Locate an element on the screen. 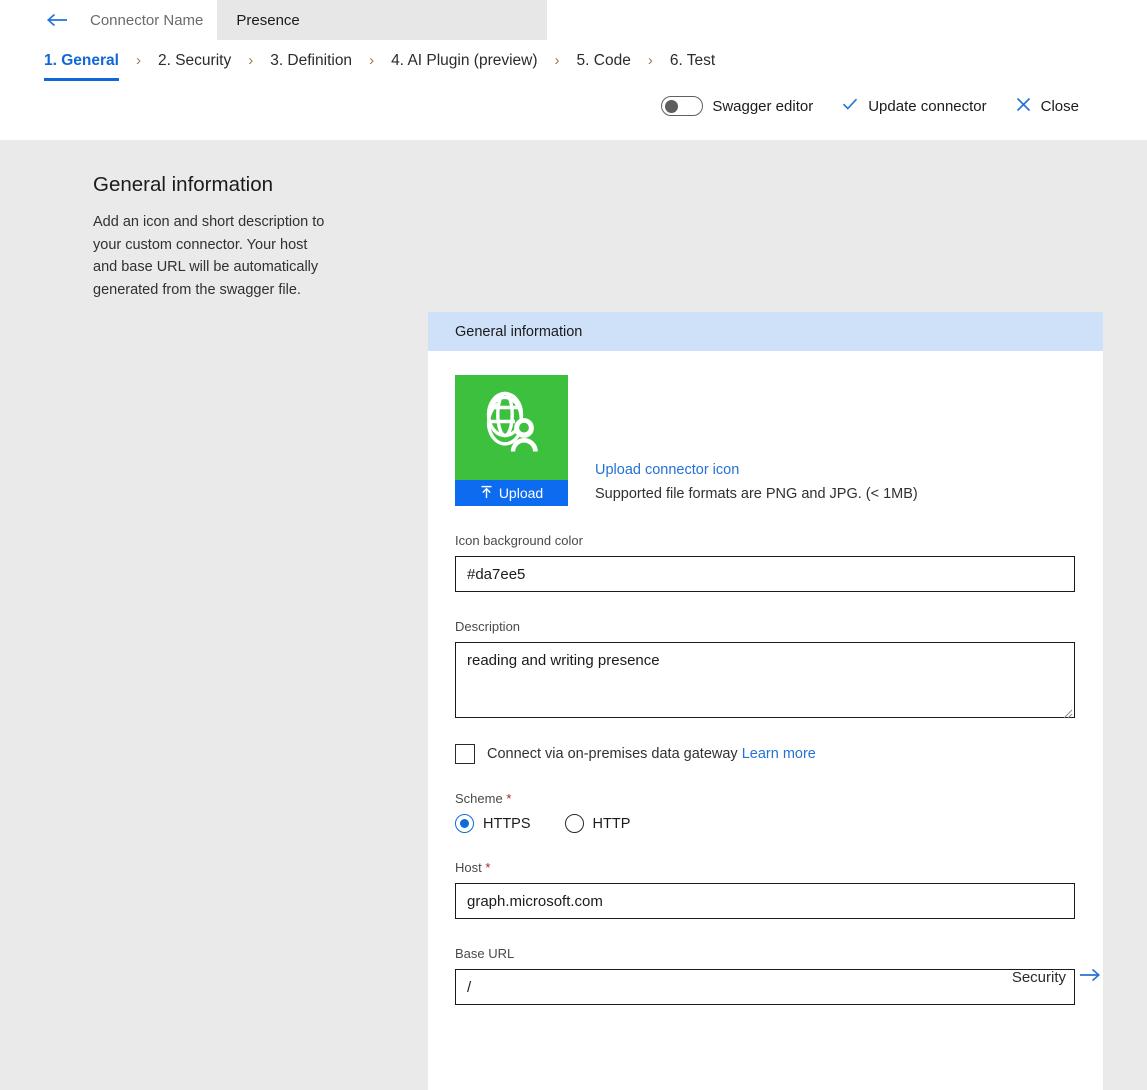 This screenshot has width=1147, height=1090. step-definition: 3. Definition is located at coordinates (311, 64).